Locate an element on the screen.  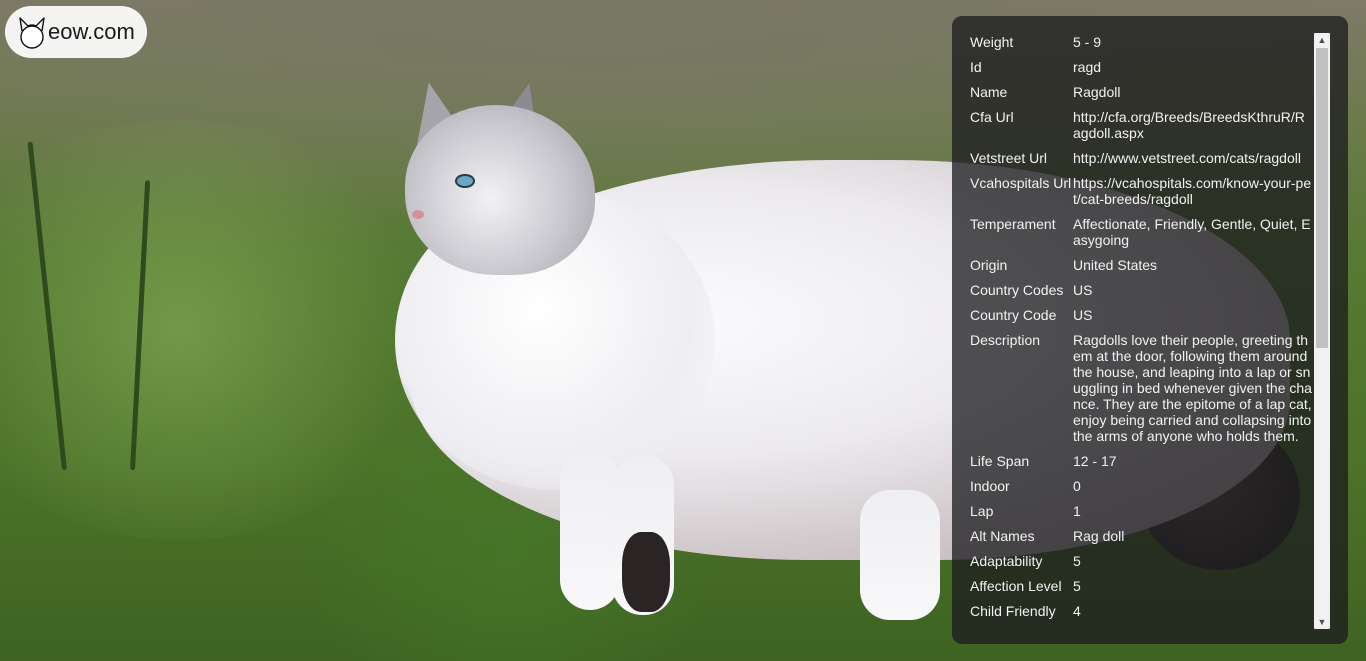
info-key: Adaptability is located at coordinates (1006, 561).